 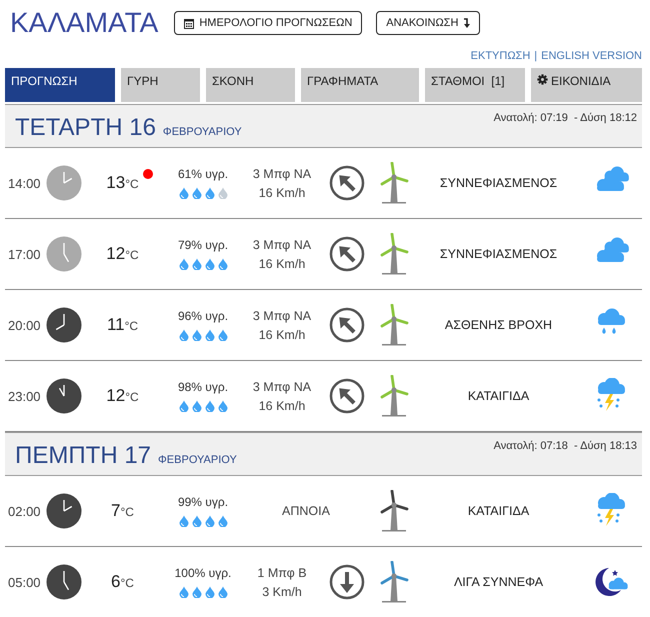 I want to click on temperature-value: 7°C, so click(x=123, y=511).